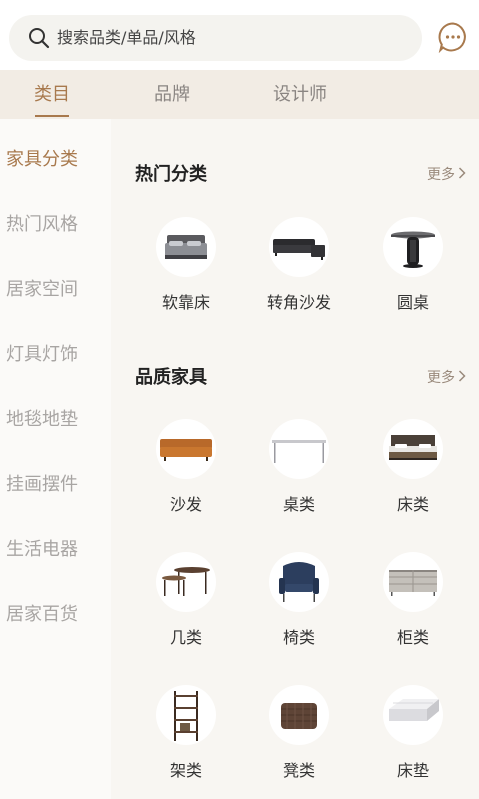 This screenshot has height=799, width=479. I want to click on cabinet-icon, so click(413, 582).